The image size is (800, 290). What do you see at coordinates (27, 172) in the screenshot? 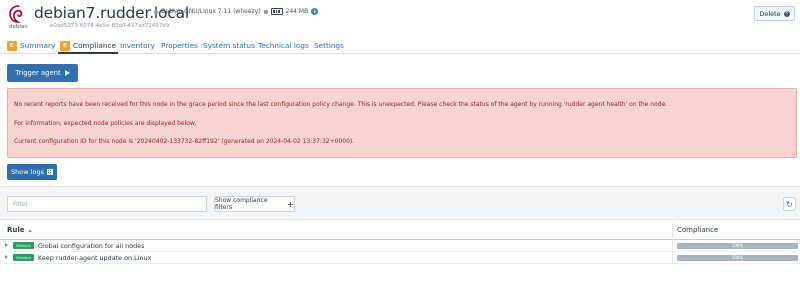
I see `show-logs-label: Show logs` at bounding box center [27, 172].